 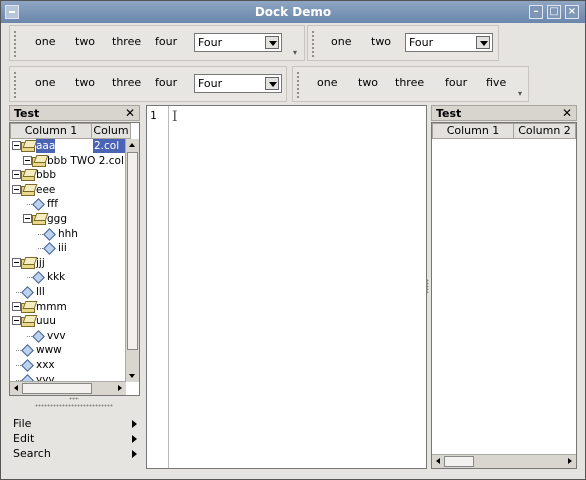 What do you see at coordinates (68, 292) in the screenshot?
I see `tree-row: lll` at bounding box center [68, 292].